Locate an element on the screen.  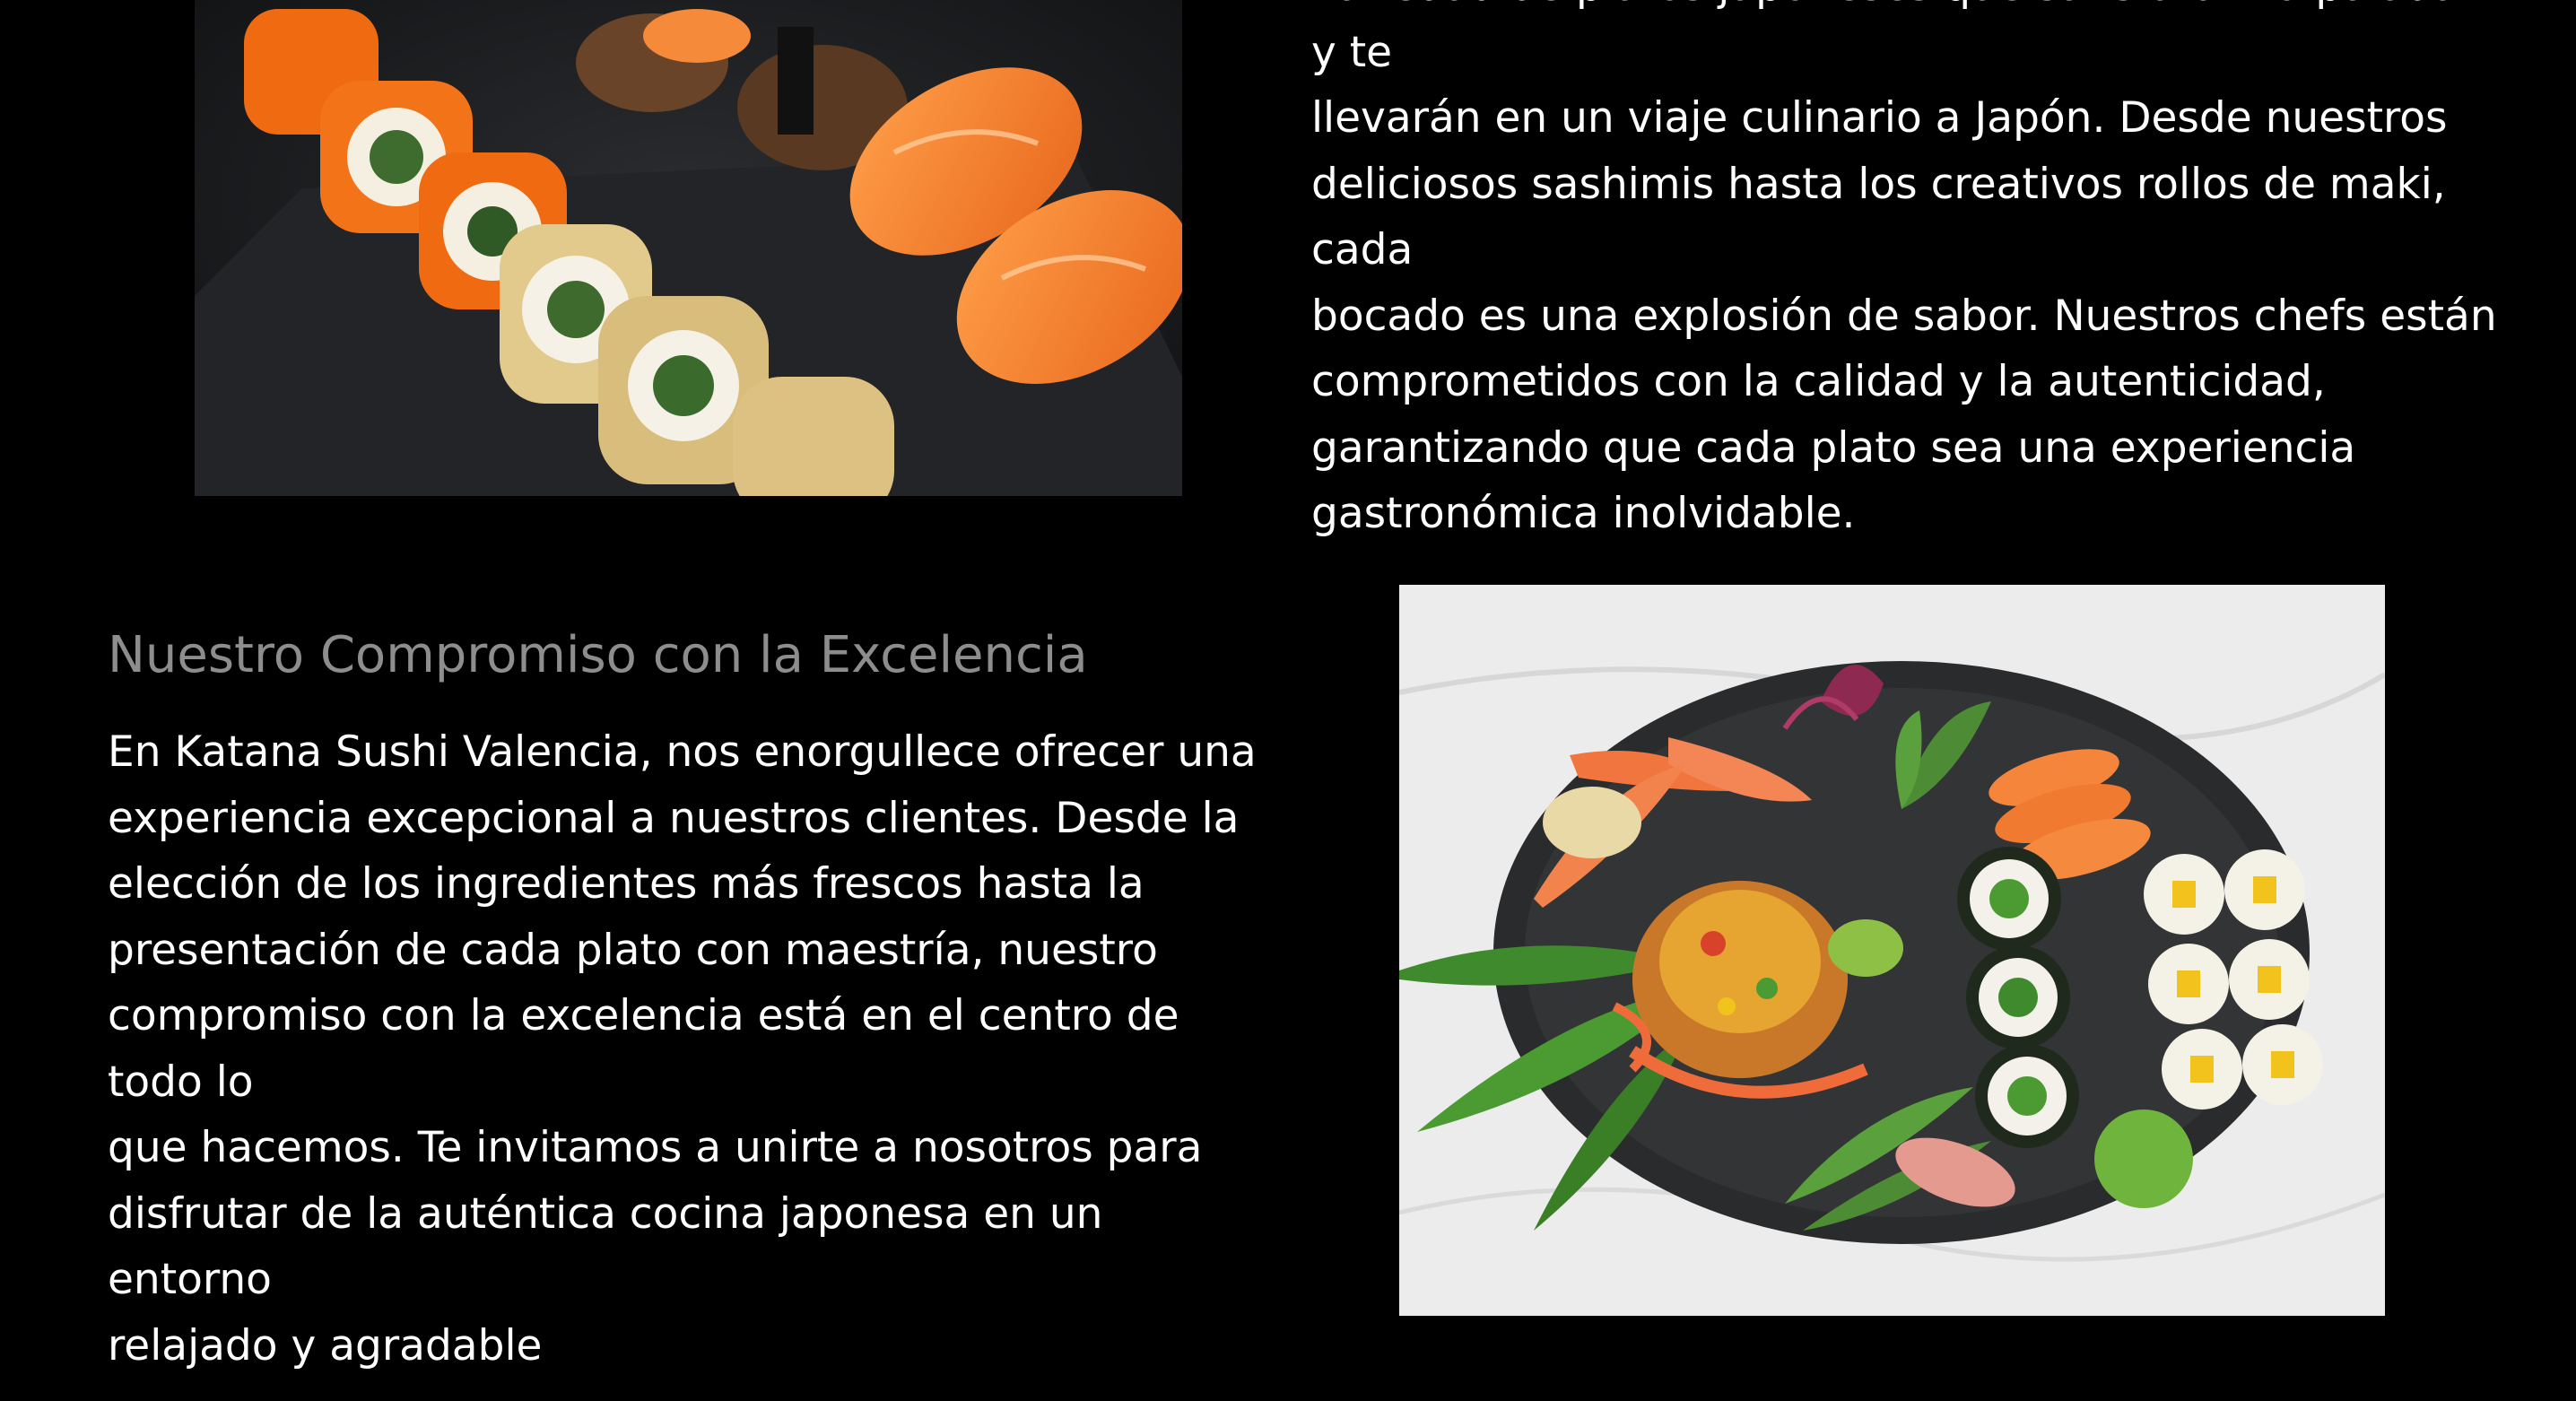
sushi-slate-illustration is located at coordinates (688, 248).